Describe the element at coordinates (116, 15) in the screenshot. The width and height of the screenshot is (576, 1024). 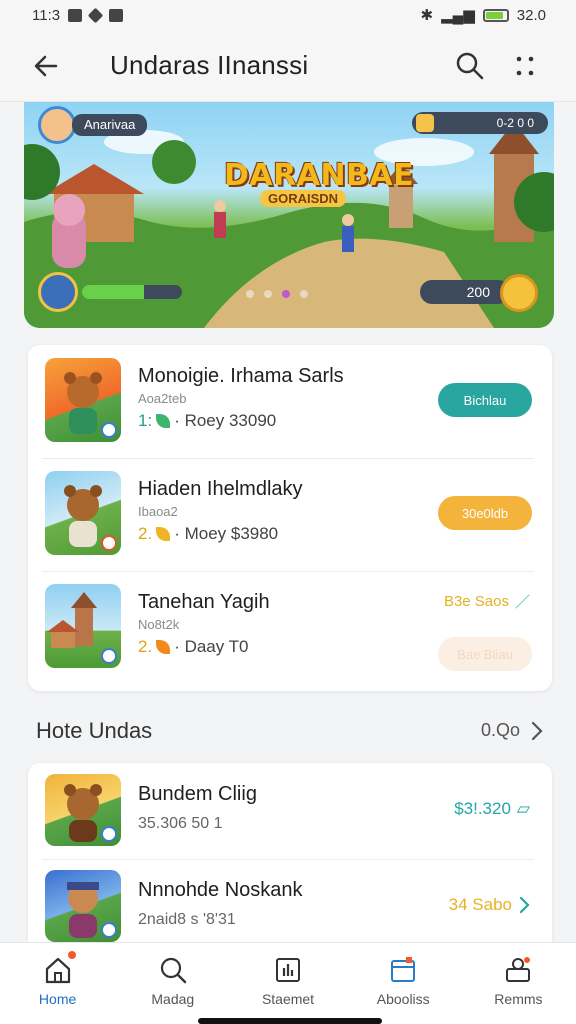
I see `sim-icon` at that location.